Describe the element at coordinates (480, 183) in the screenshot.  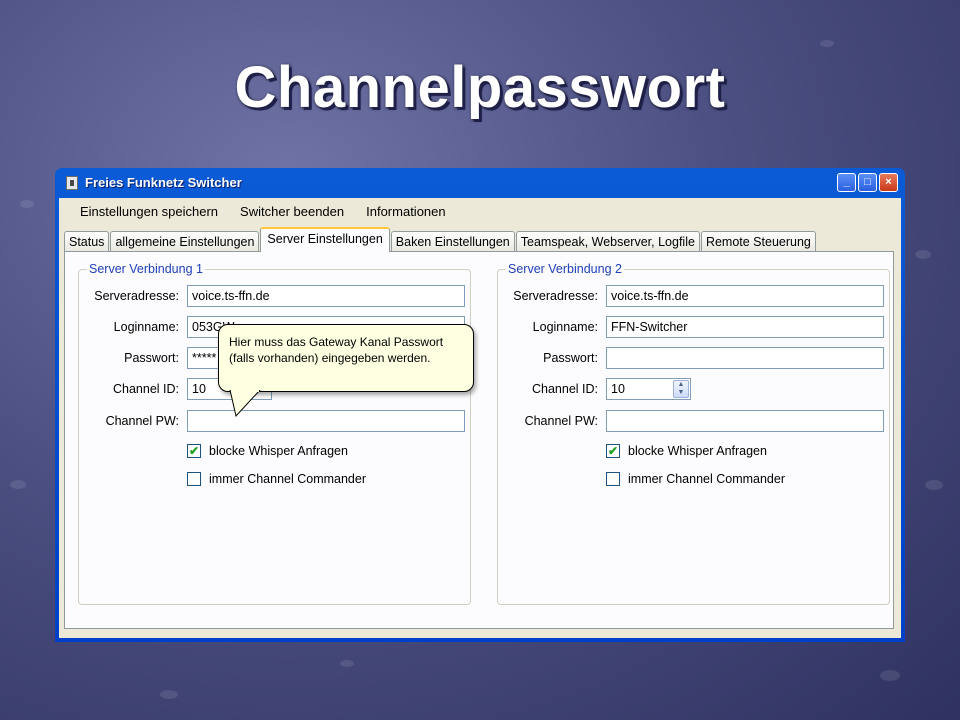
I see `title-bar: Freies Funknetz Switcher _ □ ×` at that location.